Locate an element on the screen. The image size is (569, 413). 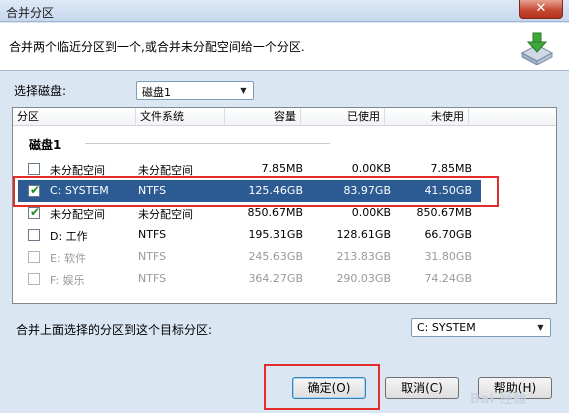
column-header: 容量 is located at coordinates (263, 117).